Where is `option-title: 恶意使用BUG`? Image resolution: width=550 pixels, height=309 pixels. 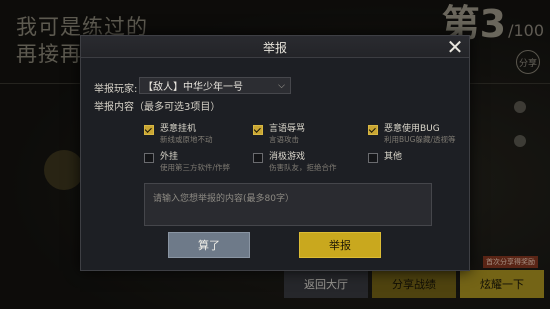
option-title: 恶意使用BUG is located at coordinates (412, 129).